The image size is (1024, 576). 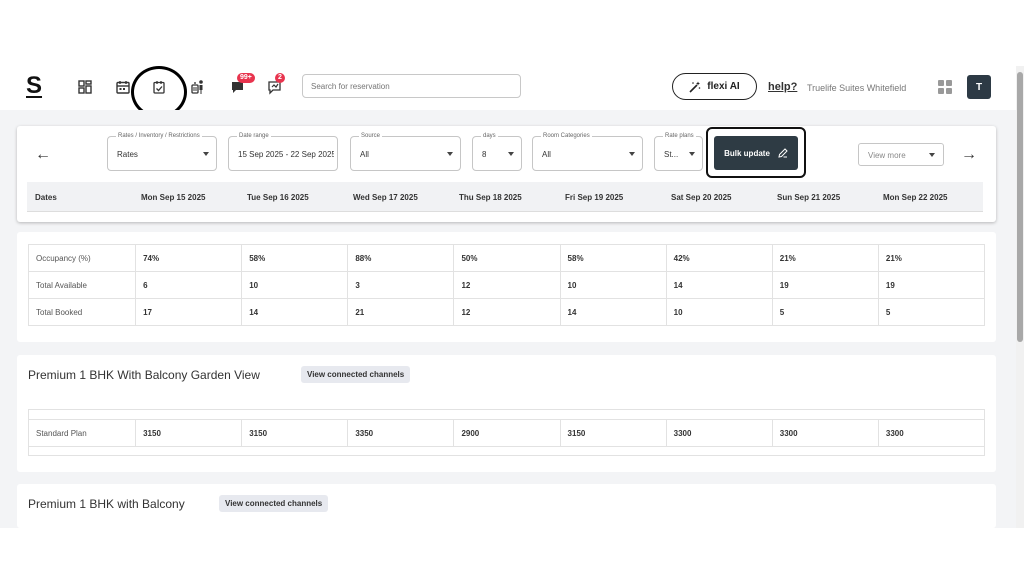 I want to click on date-header-cell: Mon Sep 22 2025, so click(x=915, y=197).